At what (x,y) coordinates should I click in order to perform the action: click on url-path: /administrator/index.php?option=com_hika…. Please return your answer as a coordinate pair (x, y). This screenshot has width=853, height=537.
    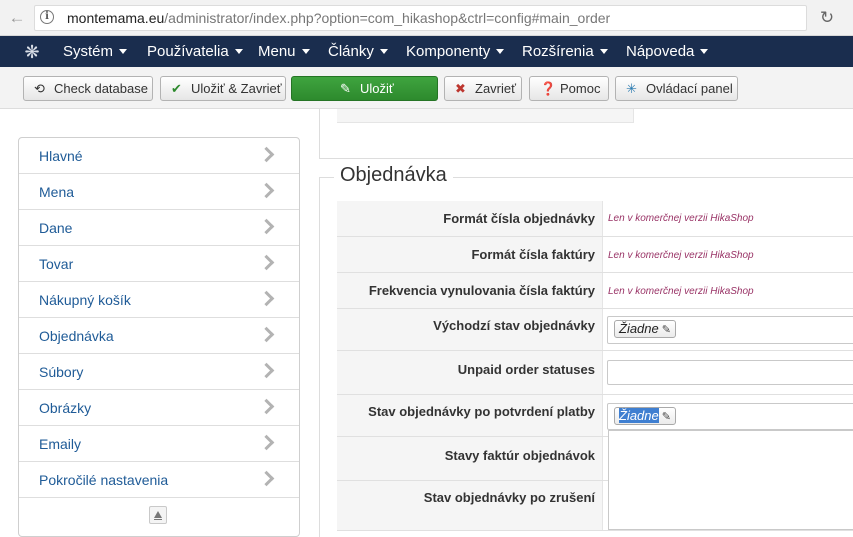
    Looking at the image, I should click on (387, 18).